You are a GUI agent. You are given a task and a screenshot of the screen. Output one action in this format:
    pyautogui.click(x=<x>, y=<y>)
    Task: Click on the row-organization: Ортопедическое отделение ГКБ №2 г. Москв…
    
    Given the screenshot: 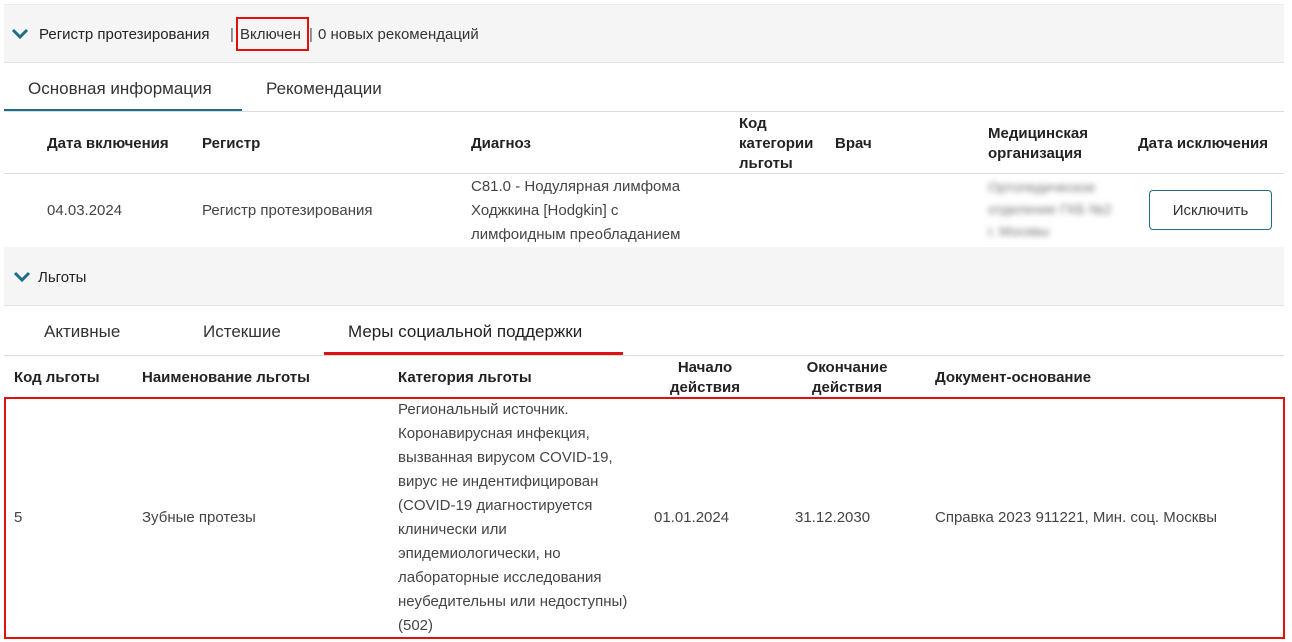 What is the action you would take?
    pyautogui.click(x=1050, y=209)
    